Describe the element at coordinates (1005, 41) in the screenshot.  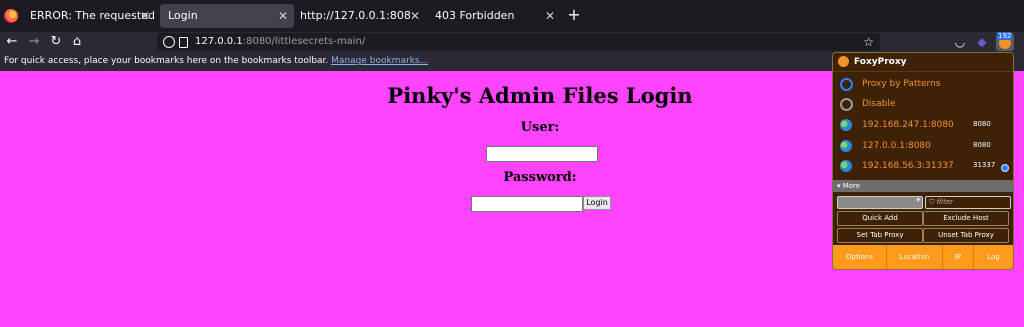
I see `foxyproxy-toolbar-button: 192` at that location.